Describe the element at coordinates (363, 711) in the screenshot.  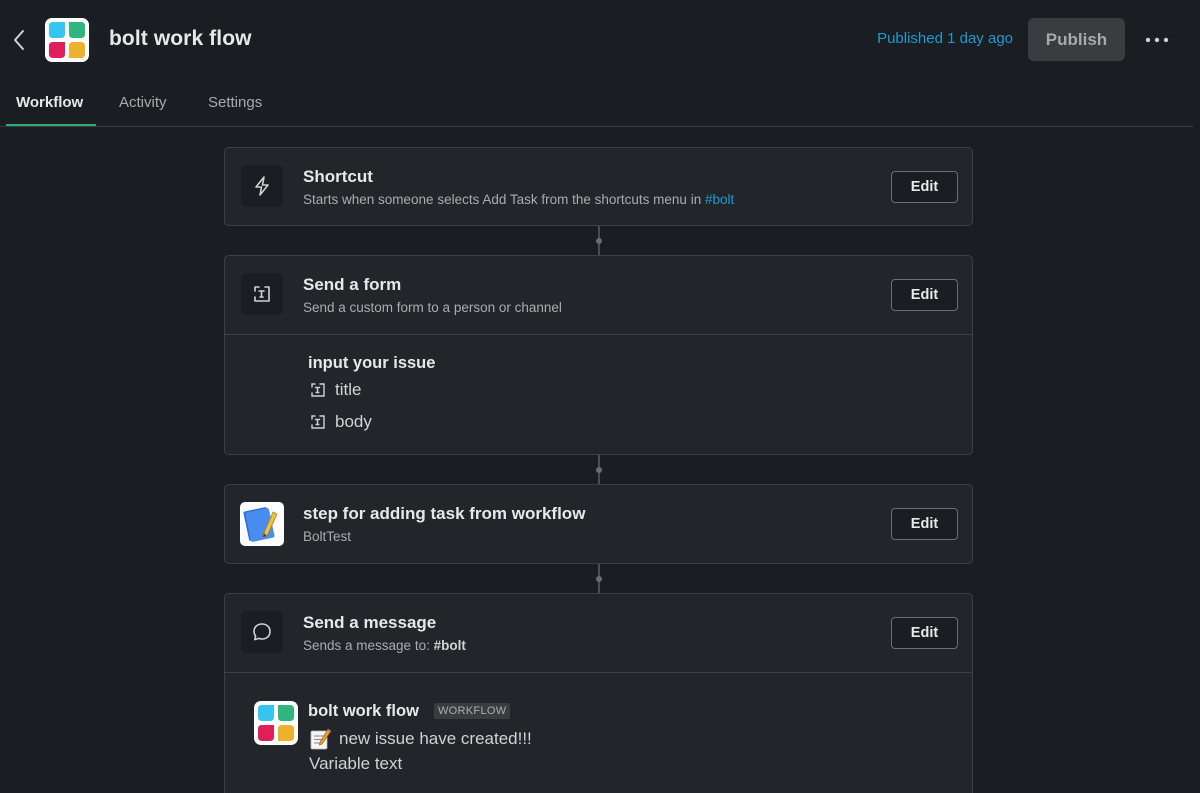
I see `message-author: bolt work flow` at that location.